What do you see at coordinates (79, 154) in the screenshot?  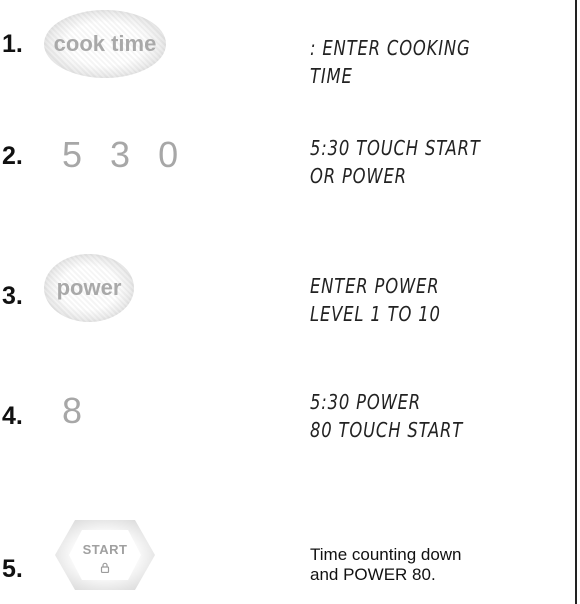 I see `digit-key-5: 5` at bounding box center [79, 154].